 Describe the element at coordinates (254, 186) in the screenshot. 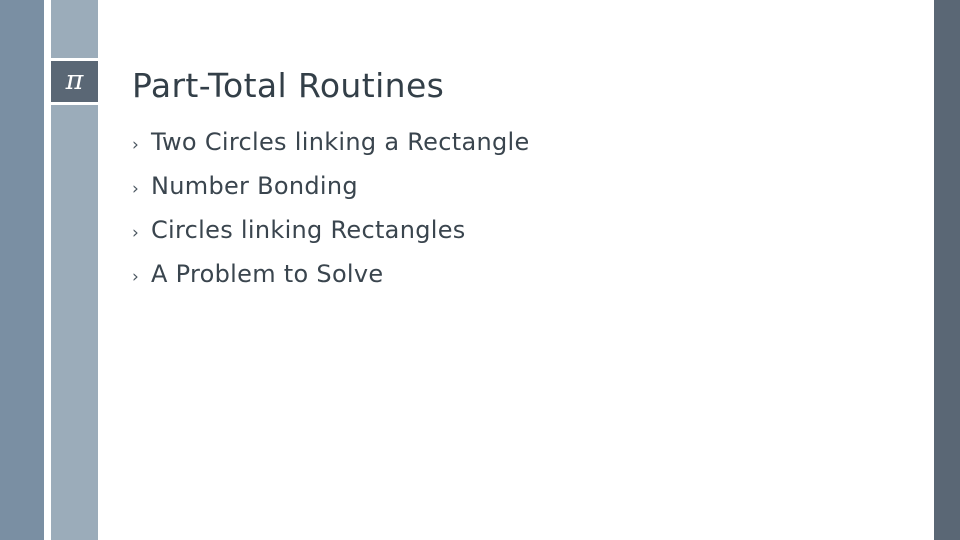

I see `list-item-label: Number Bonding` at that location.